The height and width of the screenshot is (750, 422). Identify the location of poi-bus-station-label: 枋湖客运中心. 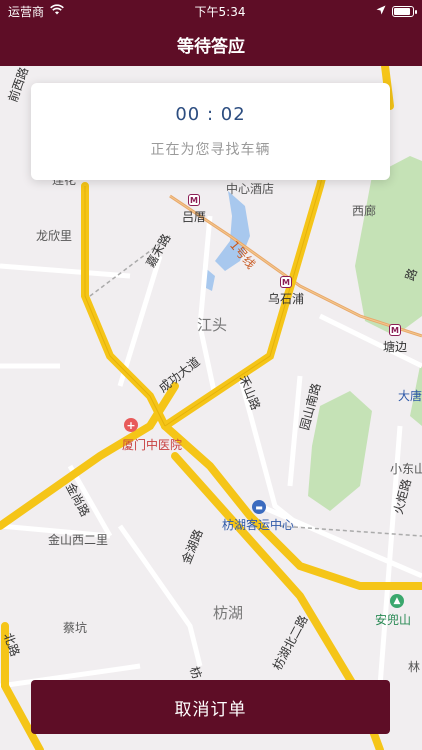
(258, 525).